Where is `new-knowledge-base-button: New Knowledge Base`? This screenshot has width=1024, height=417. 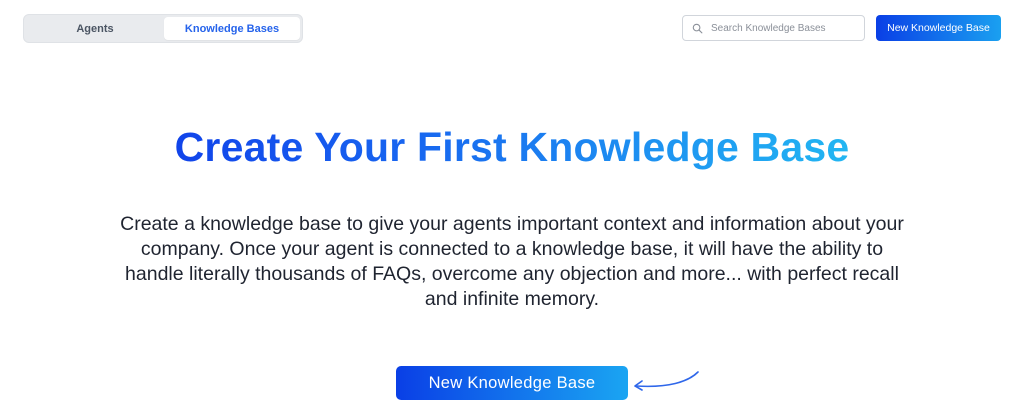
new-knowledge-base-button: New Knowledge Base is located at coordinates (938, 28).